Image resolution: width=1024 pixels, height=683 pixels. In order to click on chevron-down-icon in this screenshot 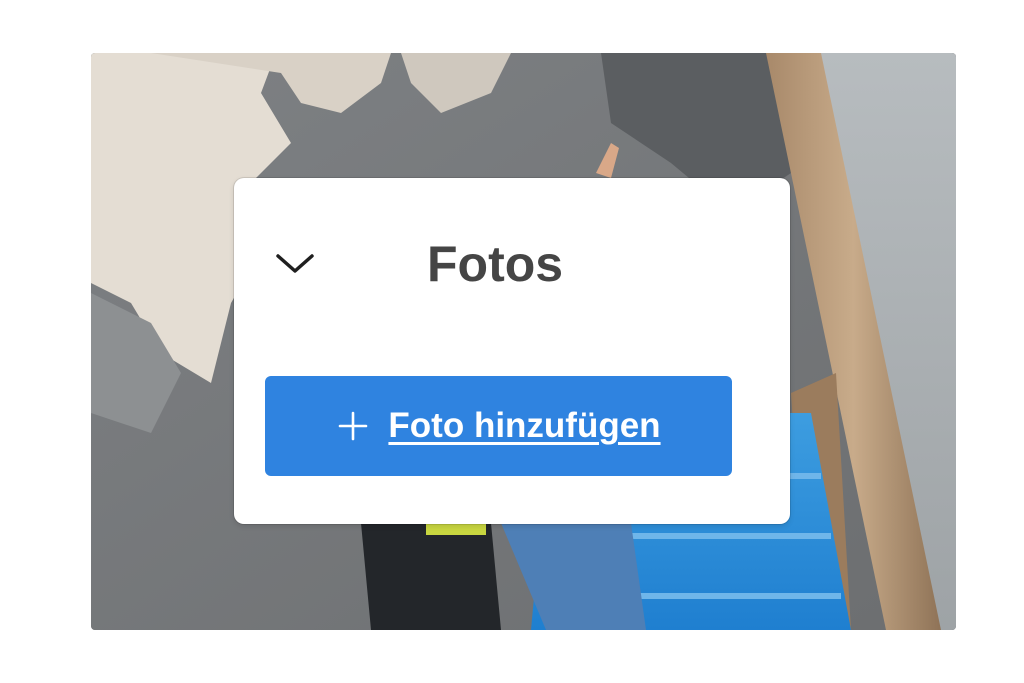, I will do `click(295, 263)`.